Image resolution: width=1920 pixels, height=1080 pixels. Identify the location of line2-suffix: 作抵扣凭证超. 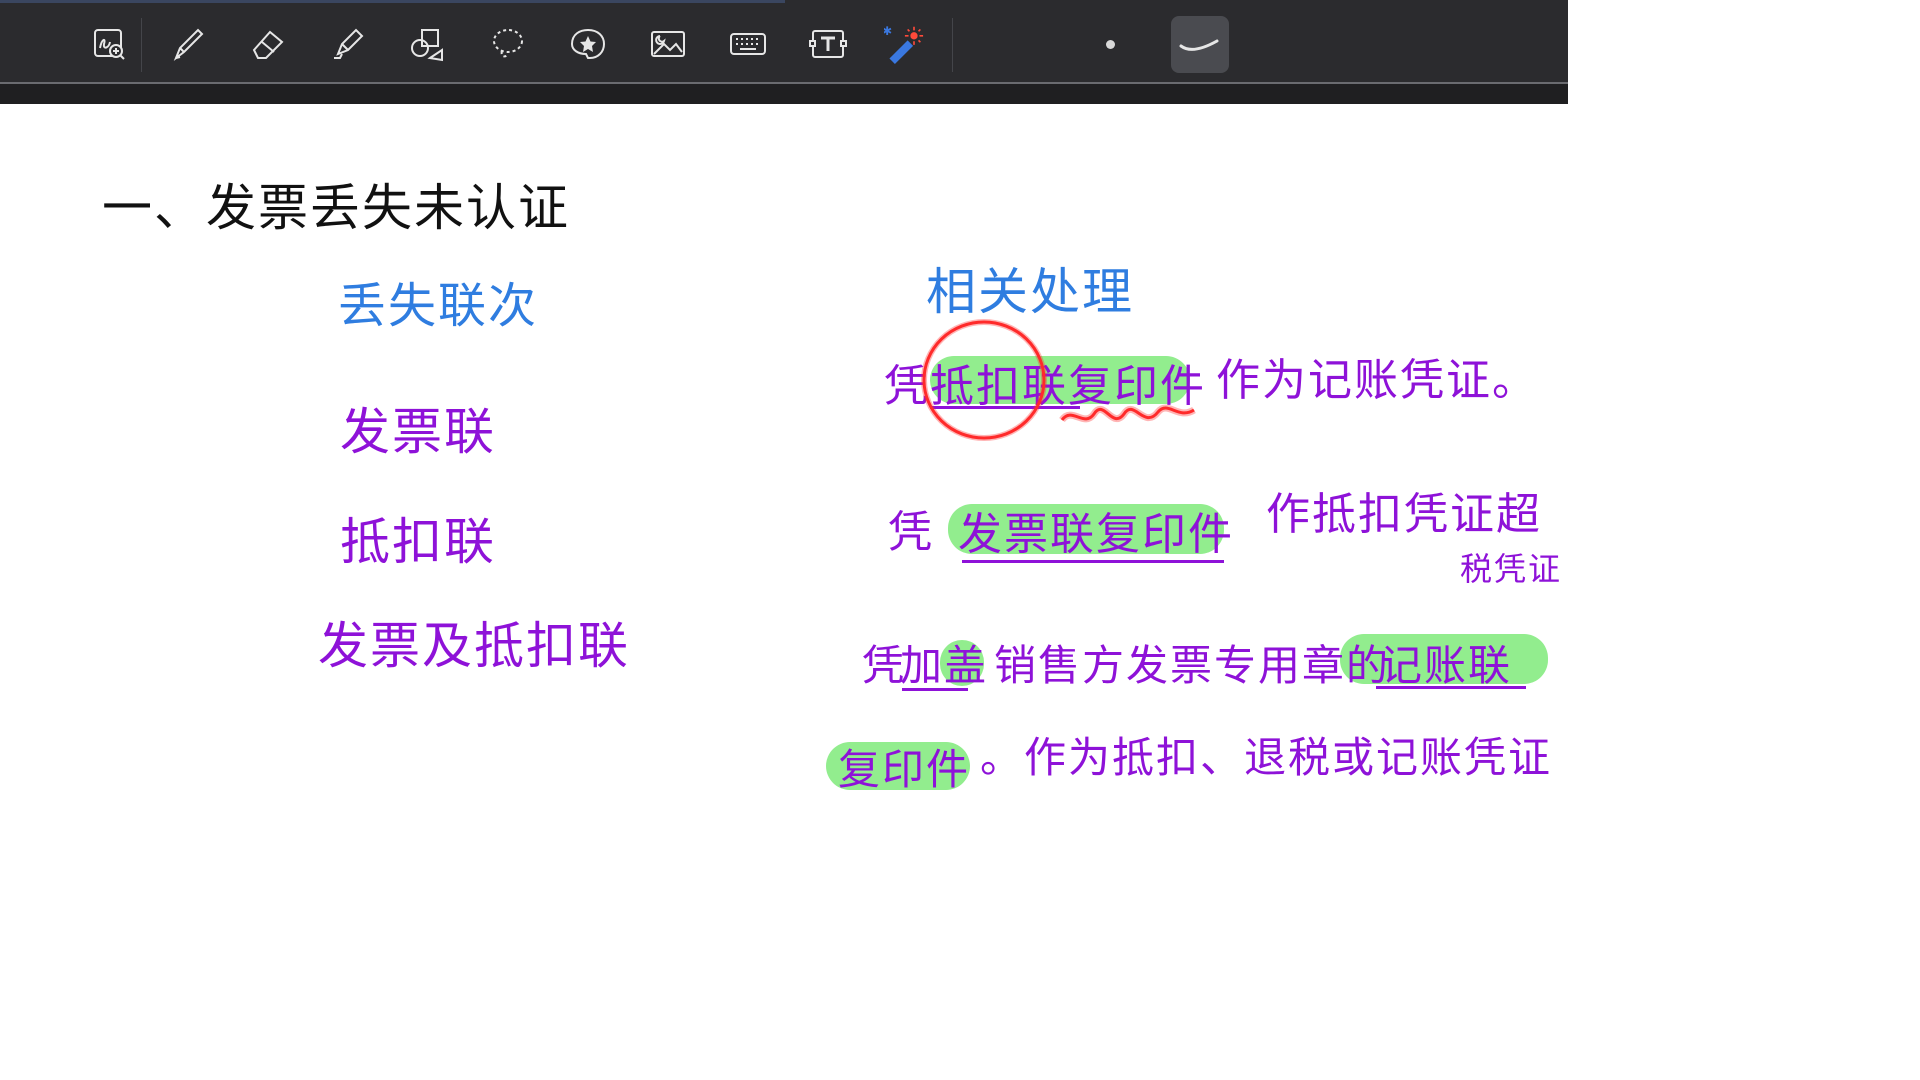
(1404, 514).